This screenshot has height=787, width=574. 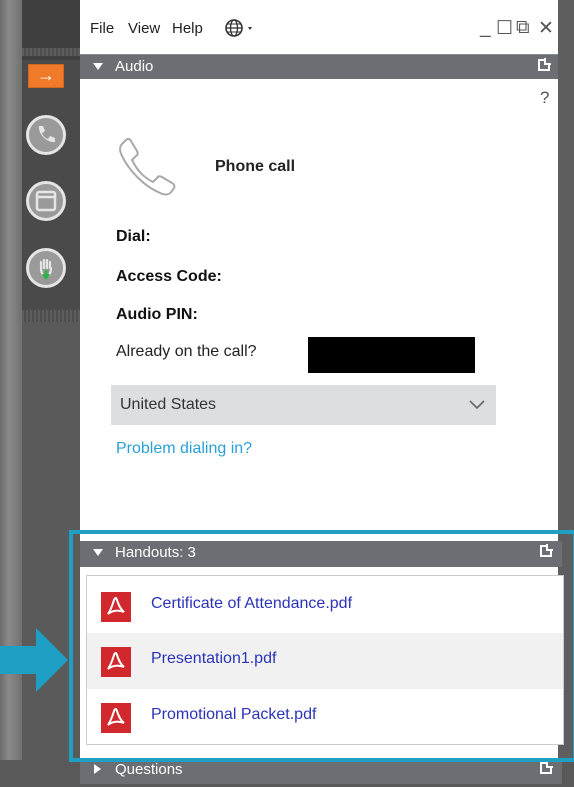 What do you see at coordinates (186, 351) in the screenshot?
I see `already-on-call-label: Already on the call?` at bounding box center [186, 351].